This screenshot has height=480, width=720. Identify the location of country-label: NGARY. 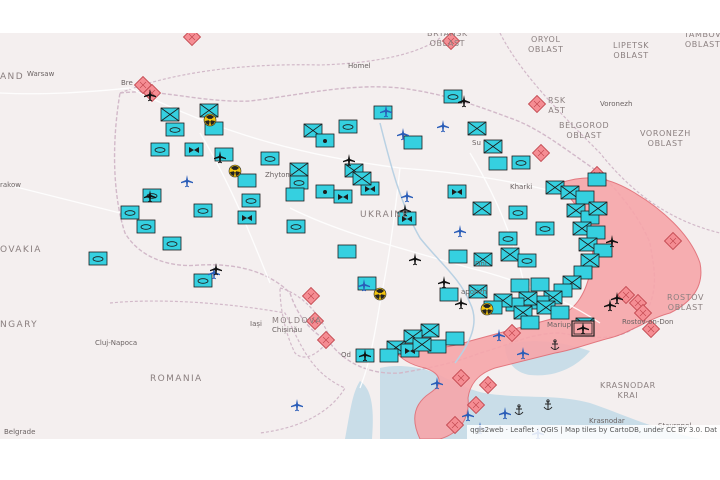
(19, 325).